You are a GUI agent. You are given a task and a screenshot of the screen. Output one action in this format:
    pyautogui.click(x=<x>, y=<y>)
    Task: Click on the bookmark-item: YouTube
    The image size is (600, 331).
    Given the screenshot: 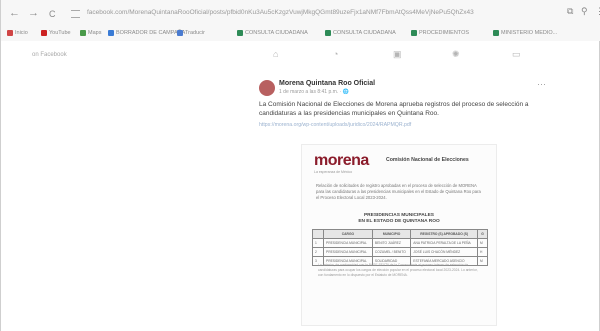 What is the action you would take?
    pyautogui.click(x=56, y=33)
    